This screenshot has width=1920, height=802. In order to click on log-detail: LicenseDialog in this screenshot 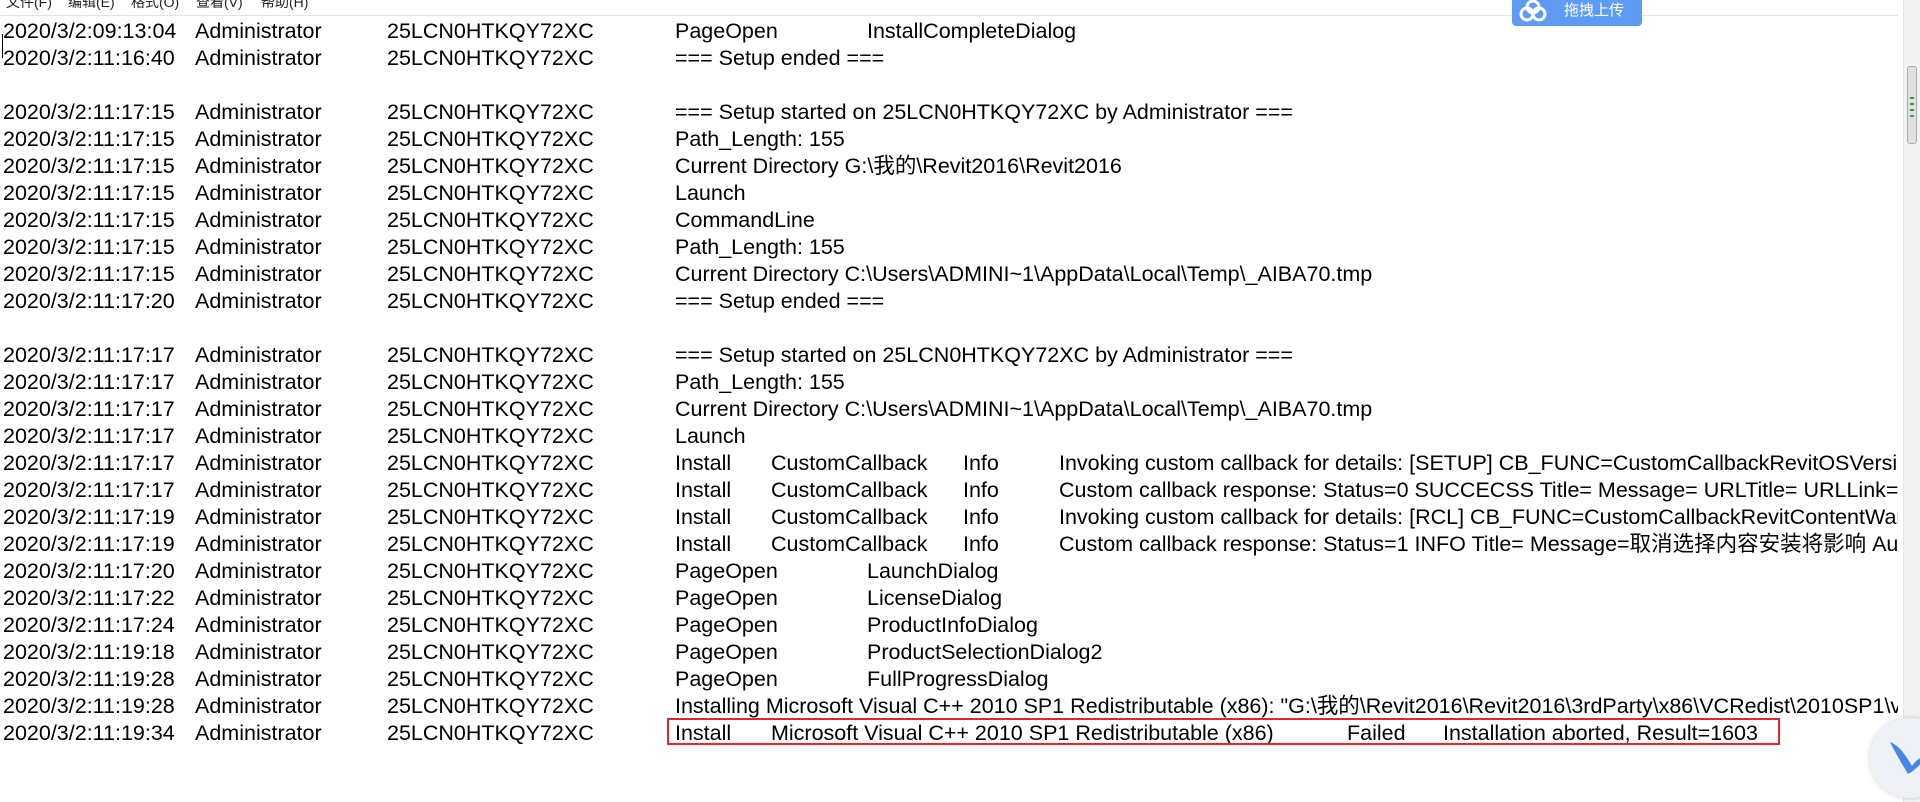, I will do `click(935, 598)`.